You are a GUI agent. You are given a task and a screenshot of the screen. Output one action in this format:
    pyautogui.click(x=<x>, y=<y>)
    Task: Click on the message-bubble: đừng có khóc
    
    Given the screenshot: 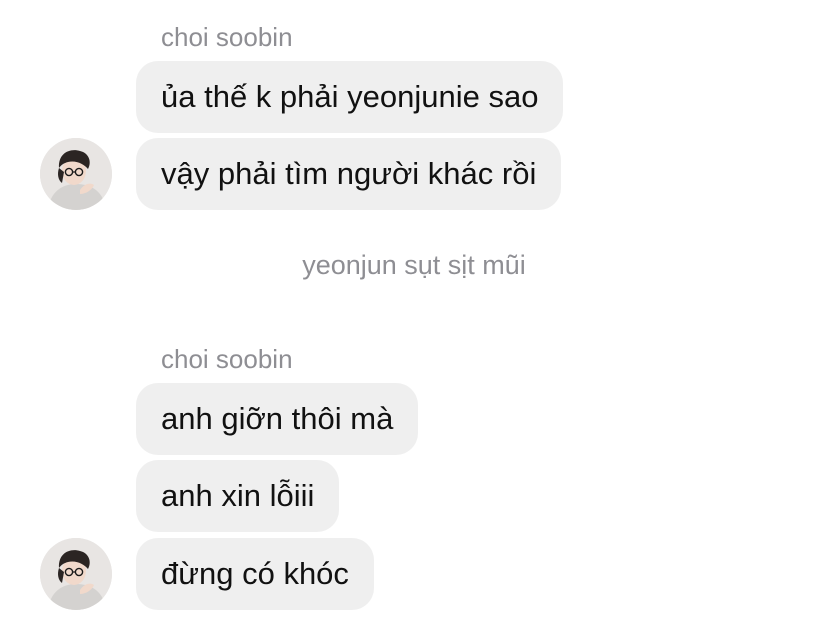 What is the action you would take?
    pyautogui.click(x=255, y=574)
    